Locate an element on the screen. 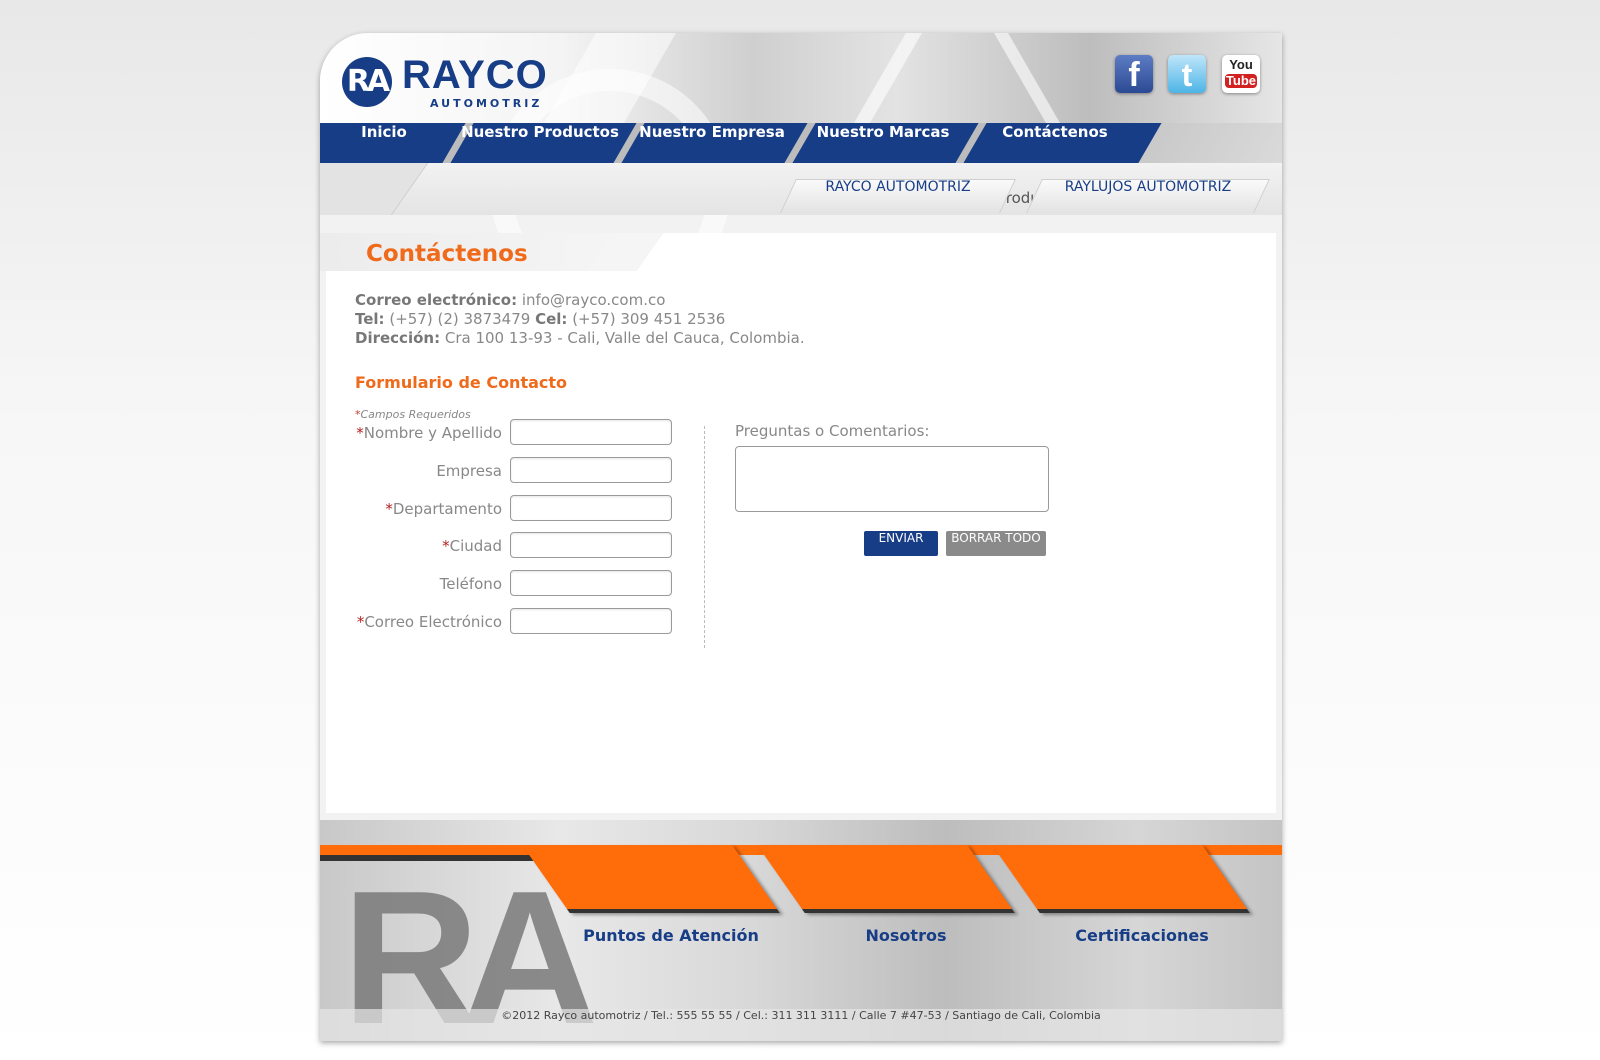  footer-link-puntos: Puntos de Atención is located at coordinates (671, 935).